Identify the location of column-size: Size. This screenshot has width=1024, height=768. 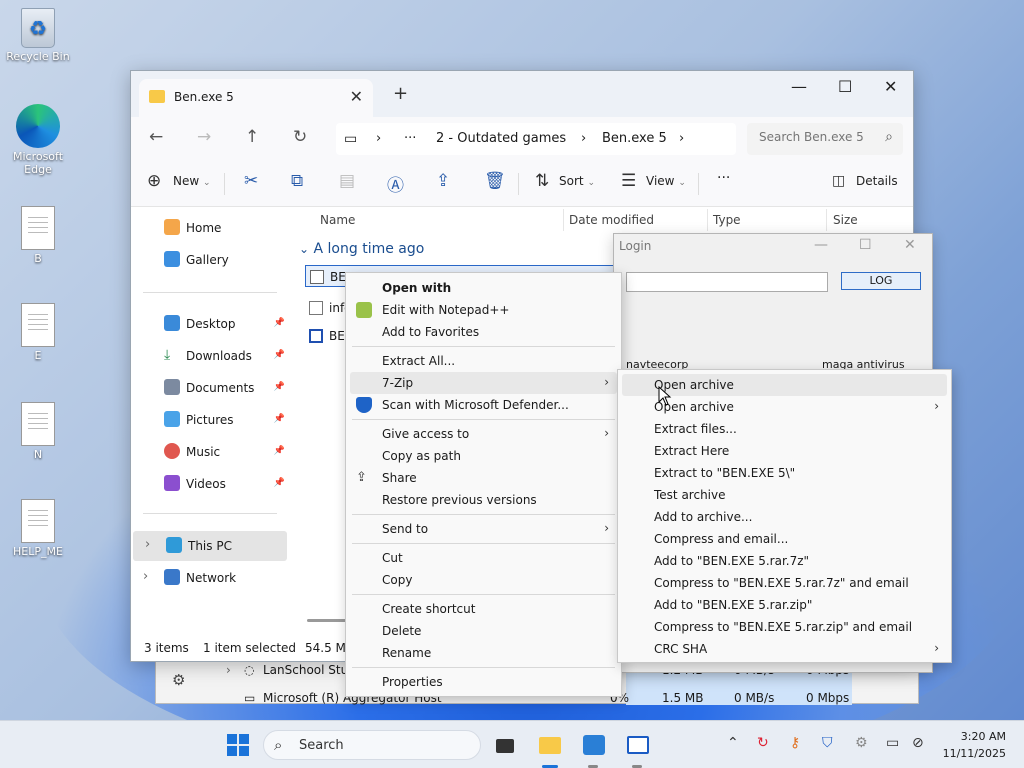
(845, 220).